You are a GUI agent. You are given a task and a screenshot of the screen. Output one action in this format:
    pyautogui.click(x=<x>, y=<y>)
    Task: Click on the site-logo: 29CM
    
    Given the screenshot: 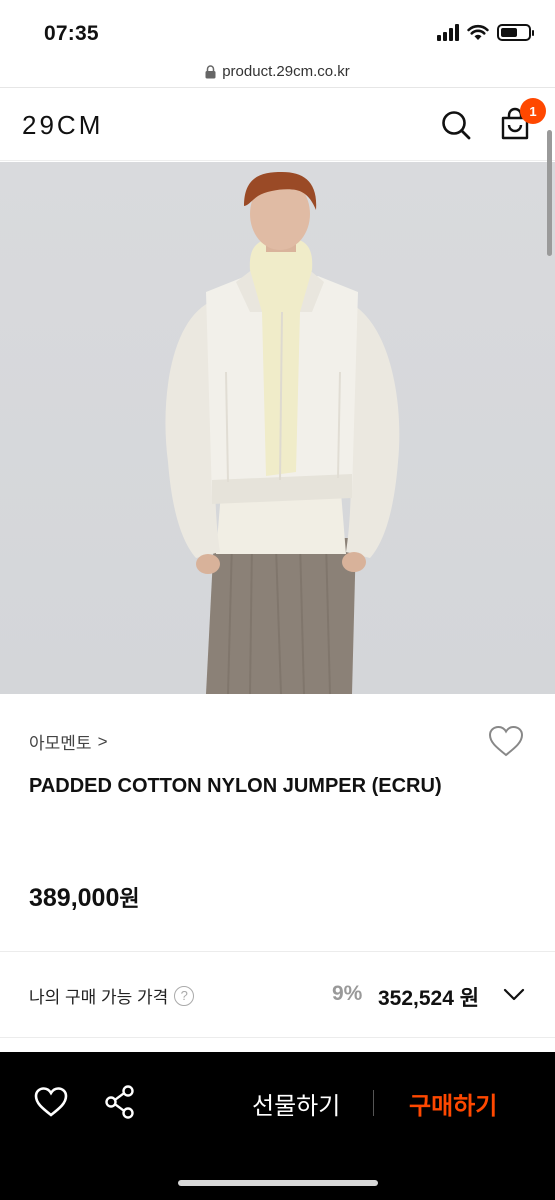 What is the action you would take?
    pyautogui.click(x=62, y=125)
    